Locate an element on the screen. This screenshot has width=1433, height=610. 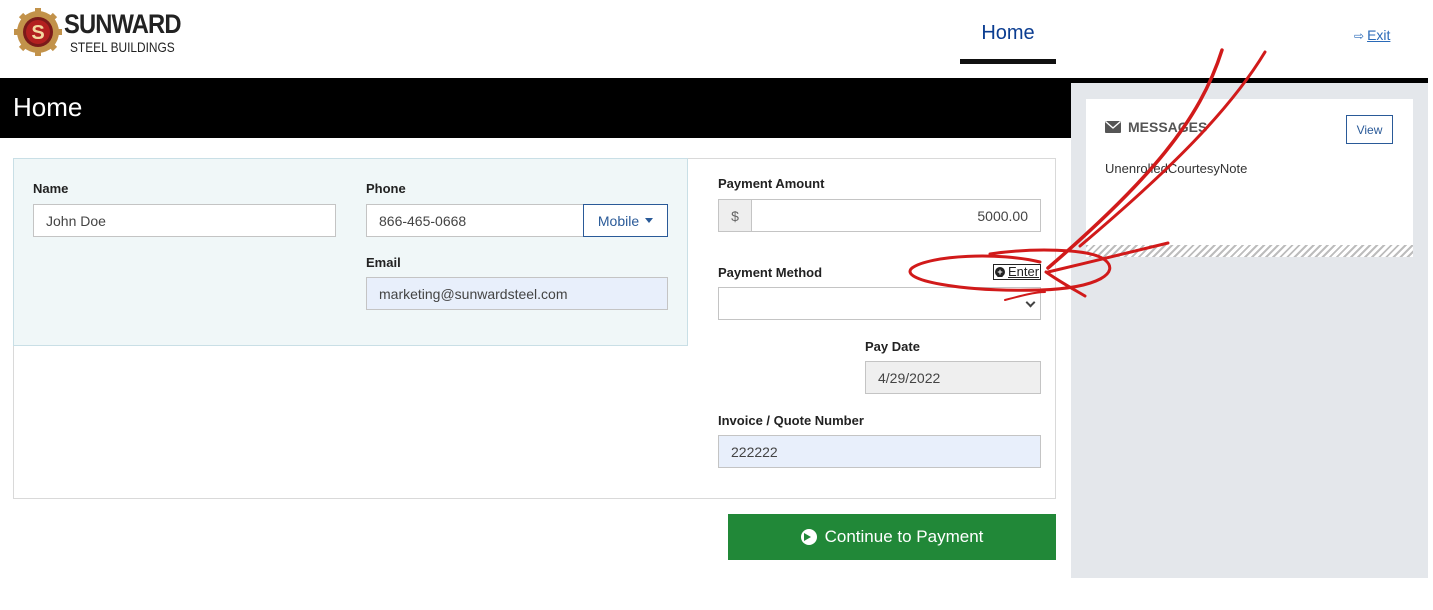
payment-amount-label: Payment Amount is located at coordinates (771, 183).